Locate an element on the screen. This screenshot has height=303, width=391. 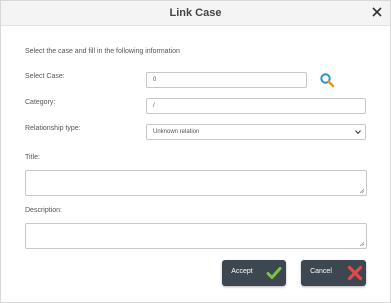
search-icon is located at coordinates (327, 80).